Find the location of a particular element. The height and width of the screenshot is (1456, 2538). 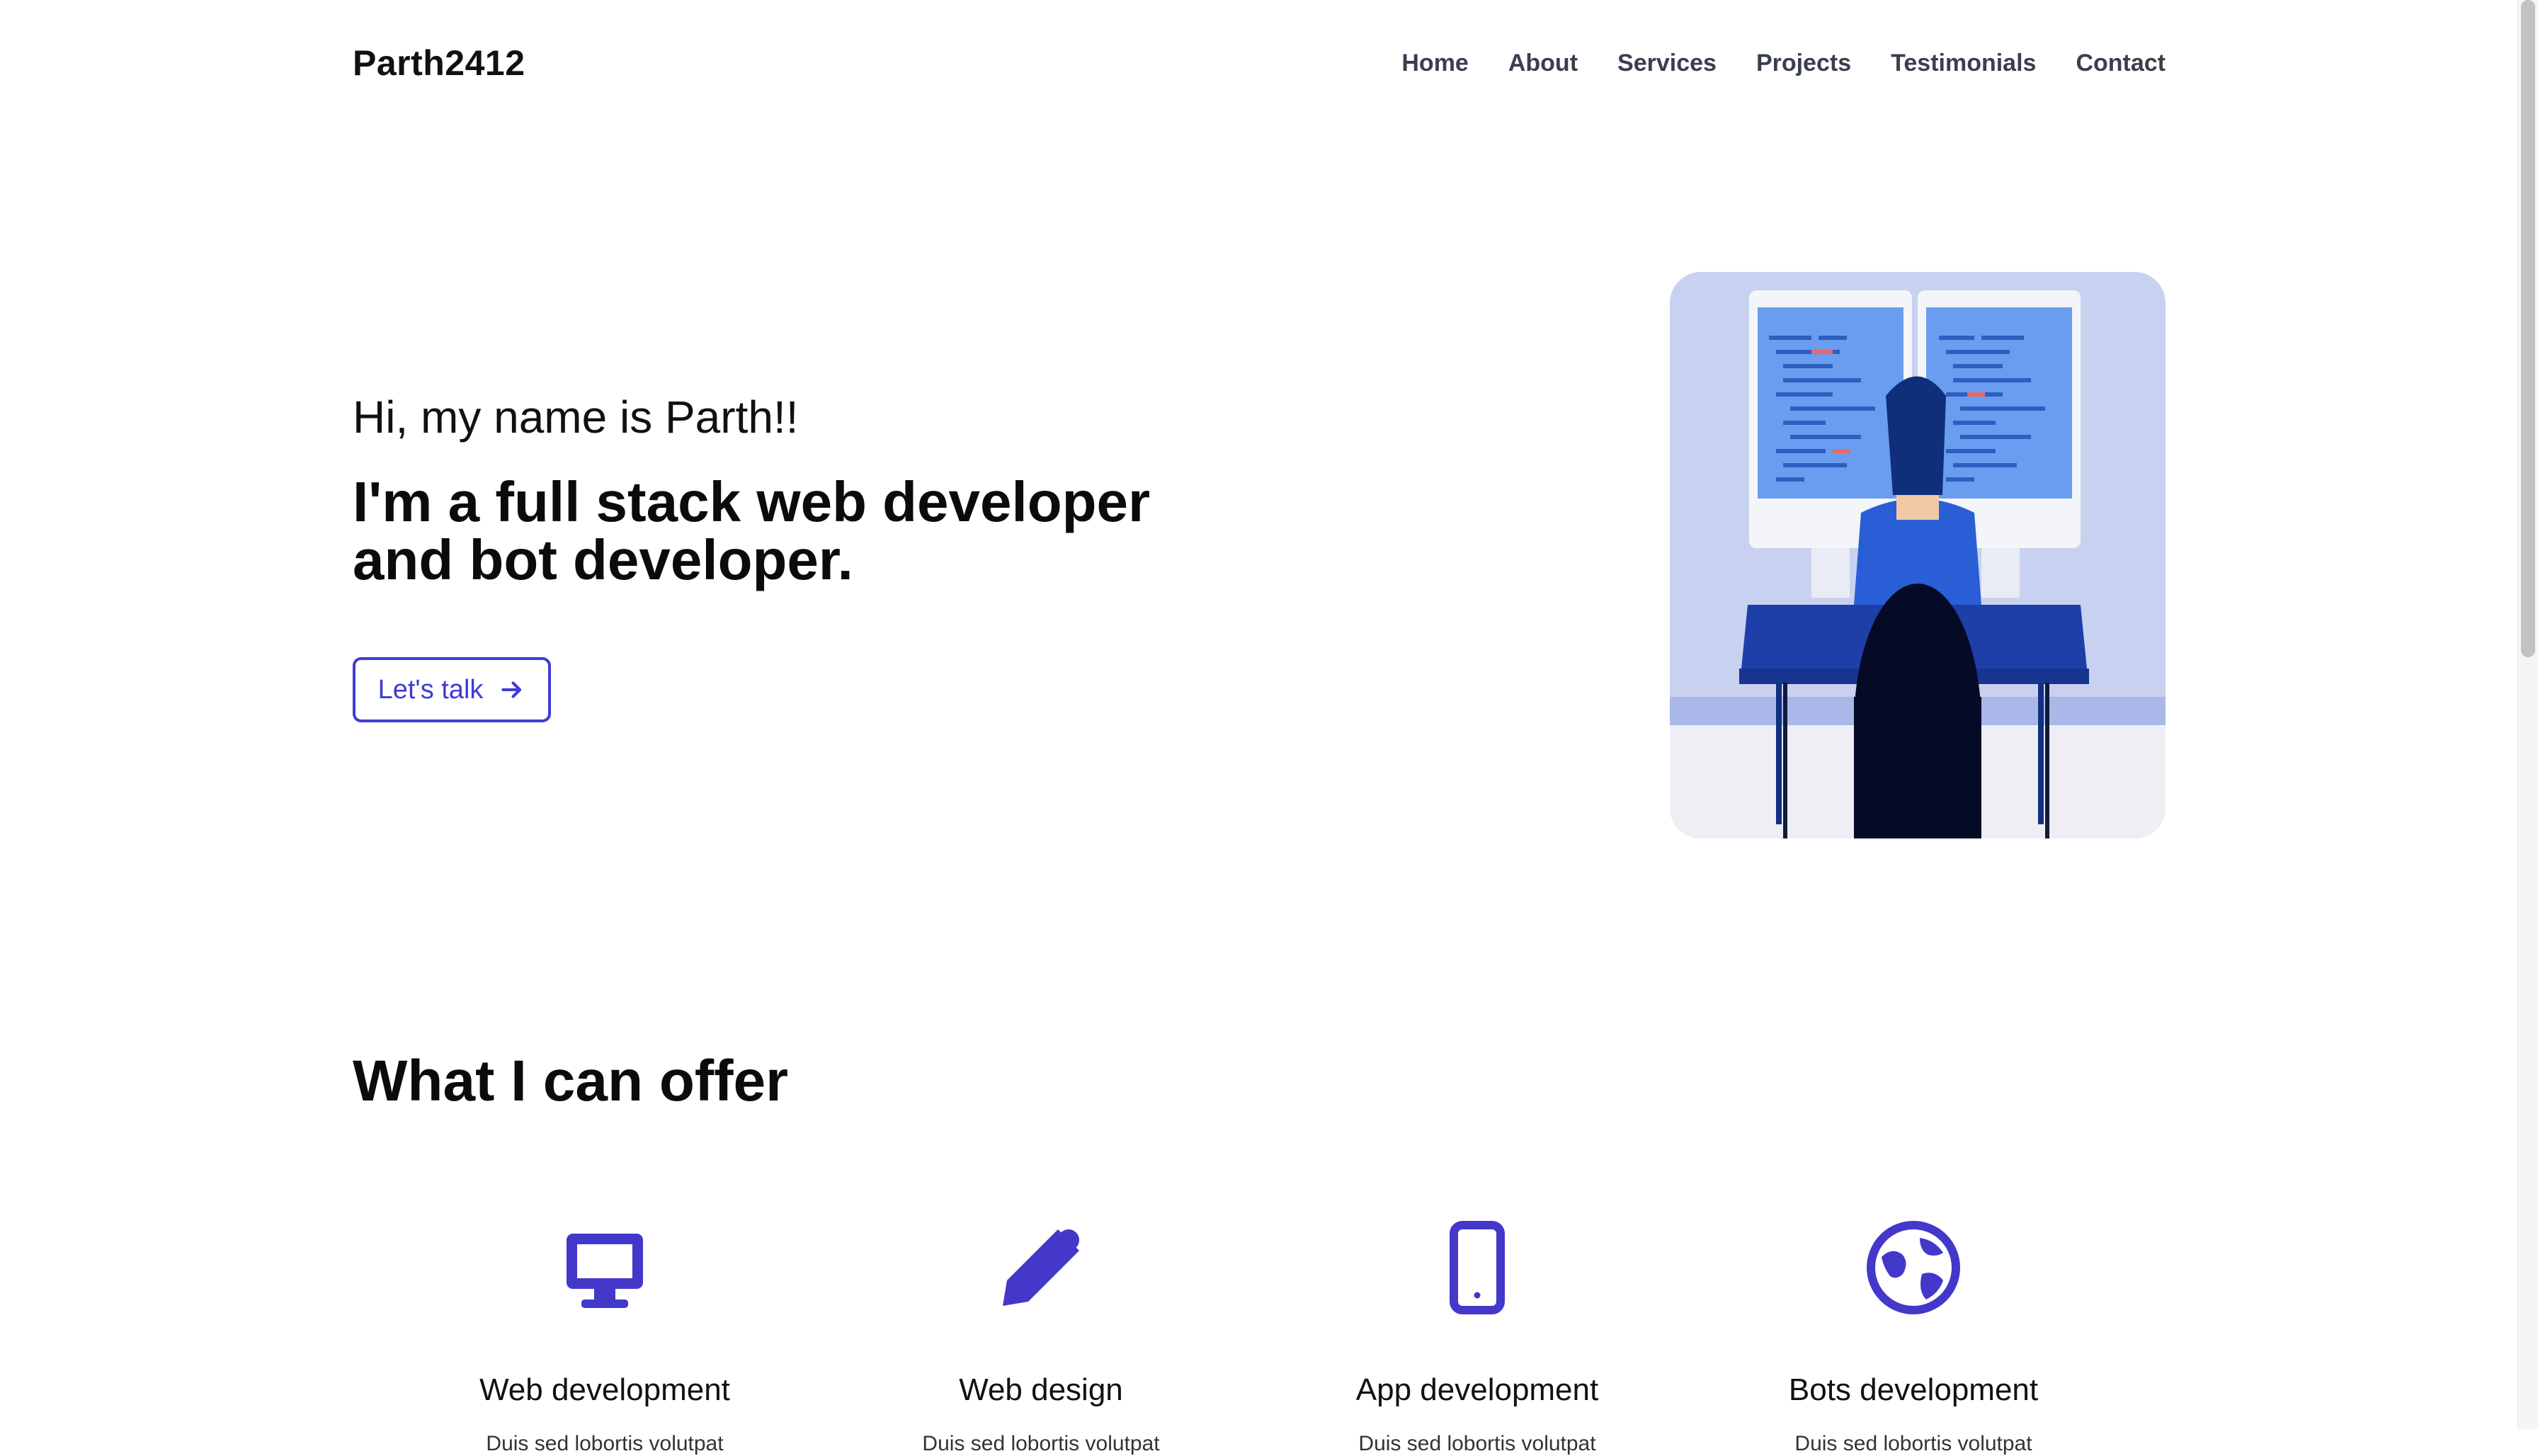

lets-talk-button: Let's talk is located at coordinates (452, 690).